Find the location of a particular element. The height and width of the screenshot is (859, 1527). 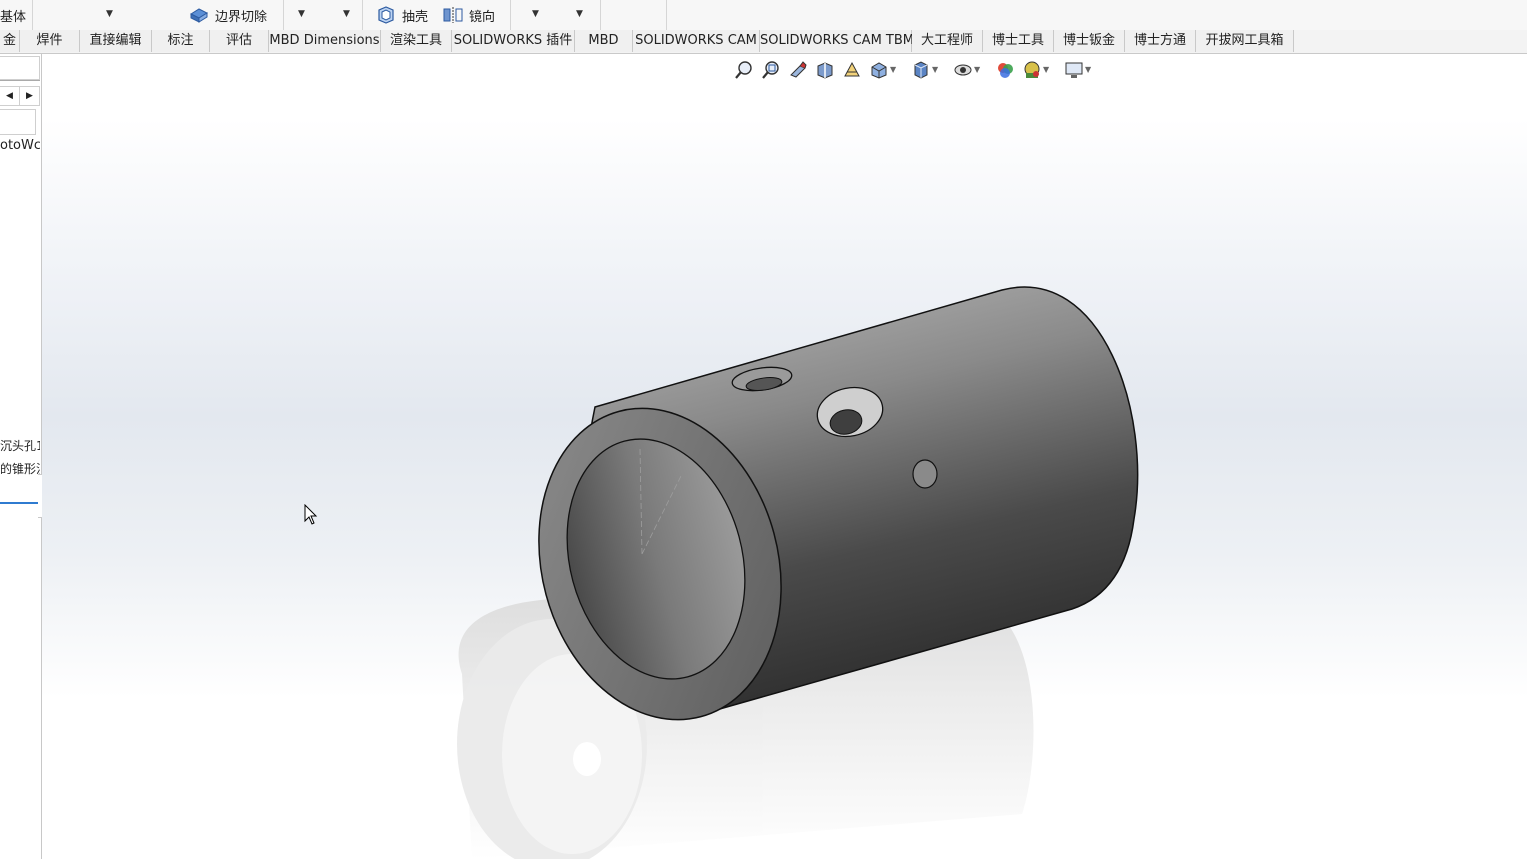

boundary-cut-button: 边界切除 is located at coordinates (241, 15).